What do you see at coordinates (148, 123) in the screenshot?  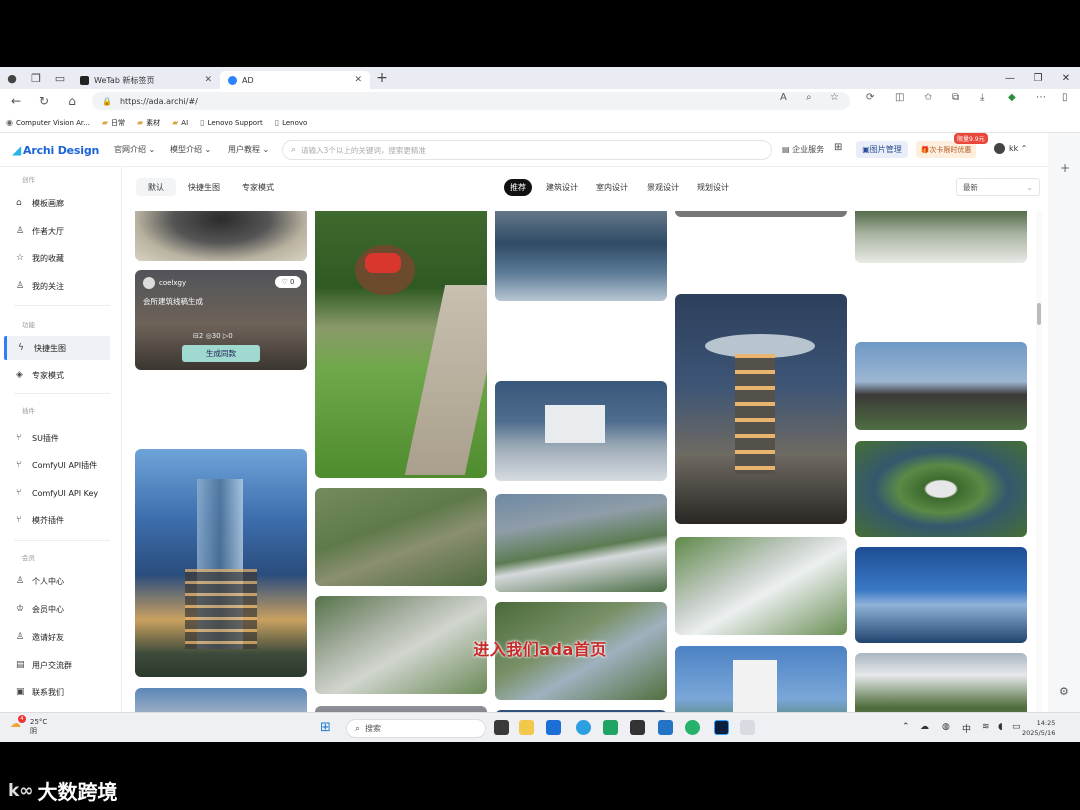 I see `bookmark-materials: ▰ 素材` at bounding box center [148, 123].